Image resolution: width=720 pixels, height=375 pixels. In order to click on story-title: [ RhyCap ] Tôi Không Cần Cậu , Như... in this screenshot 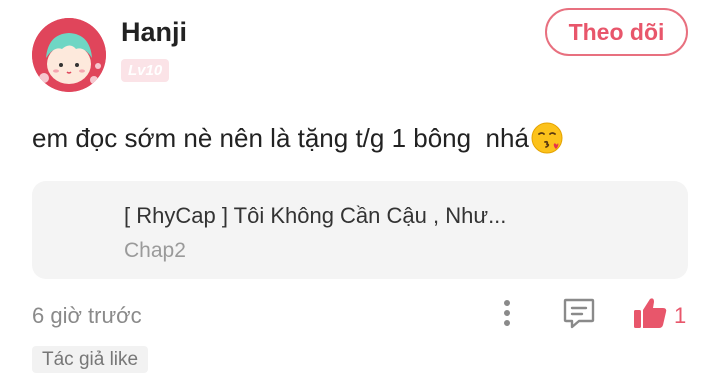, I will do `click(315, 216)`.